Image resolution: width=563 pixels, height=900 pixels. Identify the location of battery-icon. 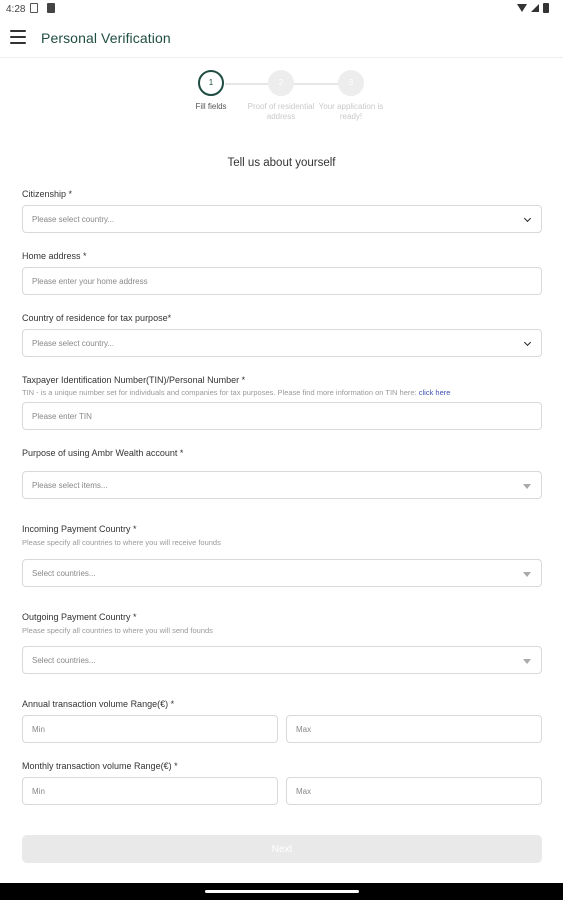
(546, 8).